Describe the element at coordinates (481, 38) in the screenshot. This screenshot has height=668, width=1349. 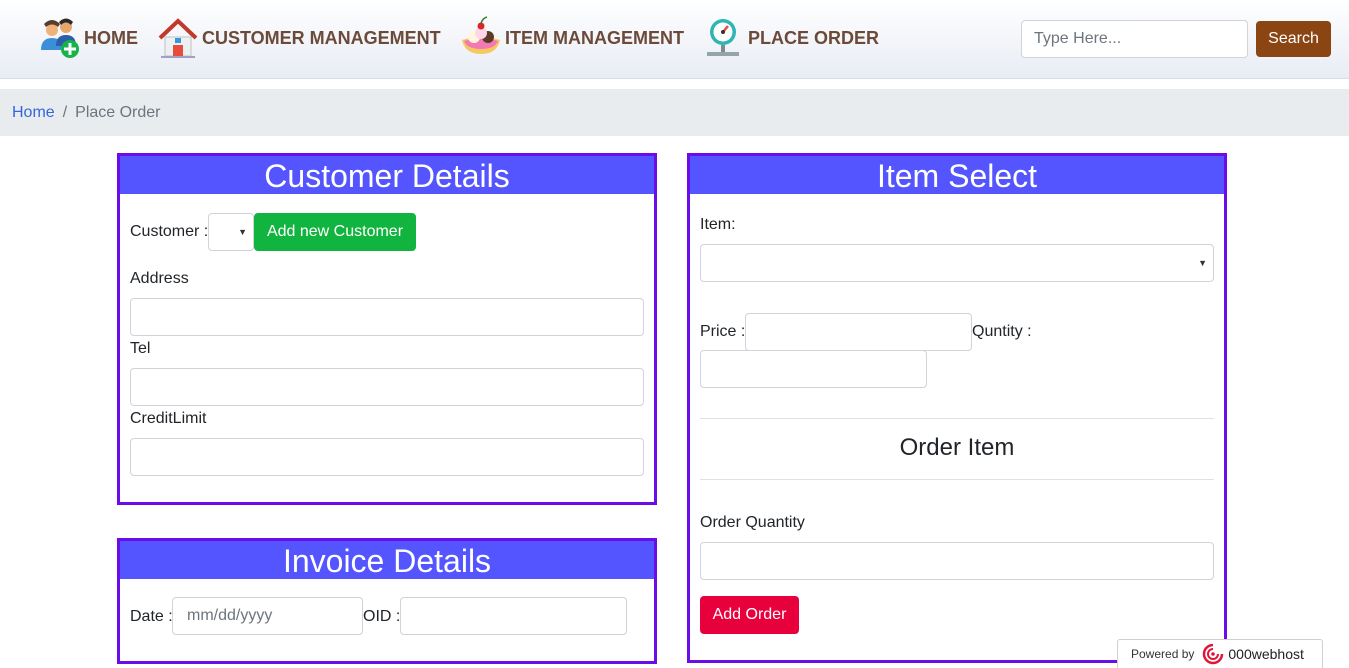
I see `dessert-icon` at that location.